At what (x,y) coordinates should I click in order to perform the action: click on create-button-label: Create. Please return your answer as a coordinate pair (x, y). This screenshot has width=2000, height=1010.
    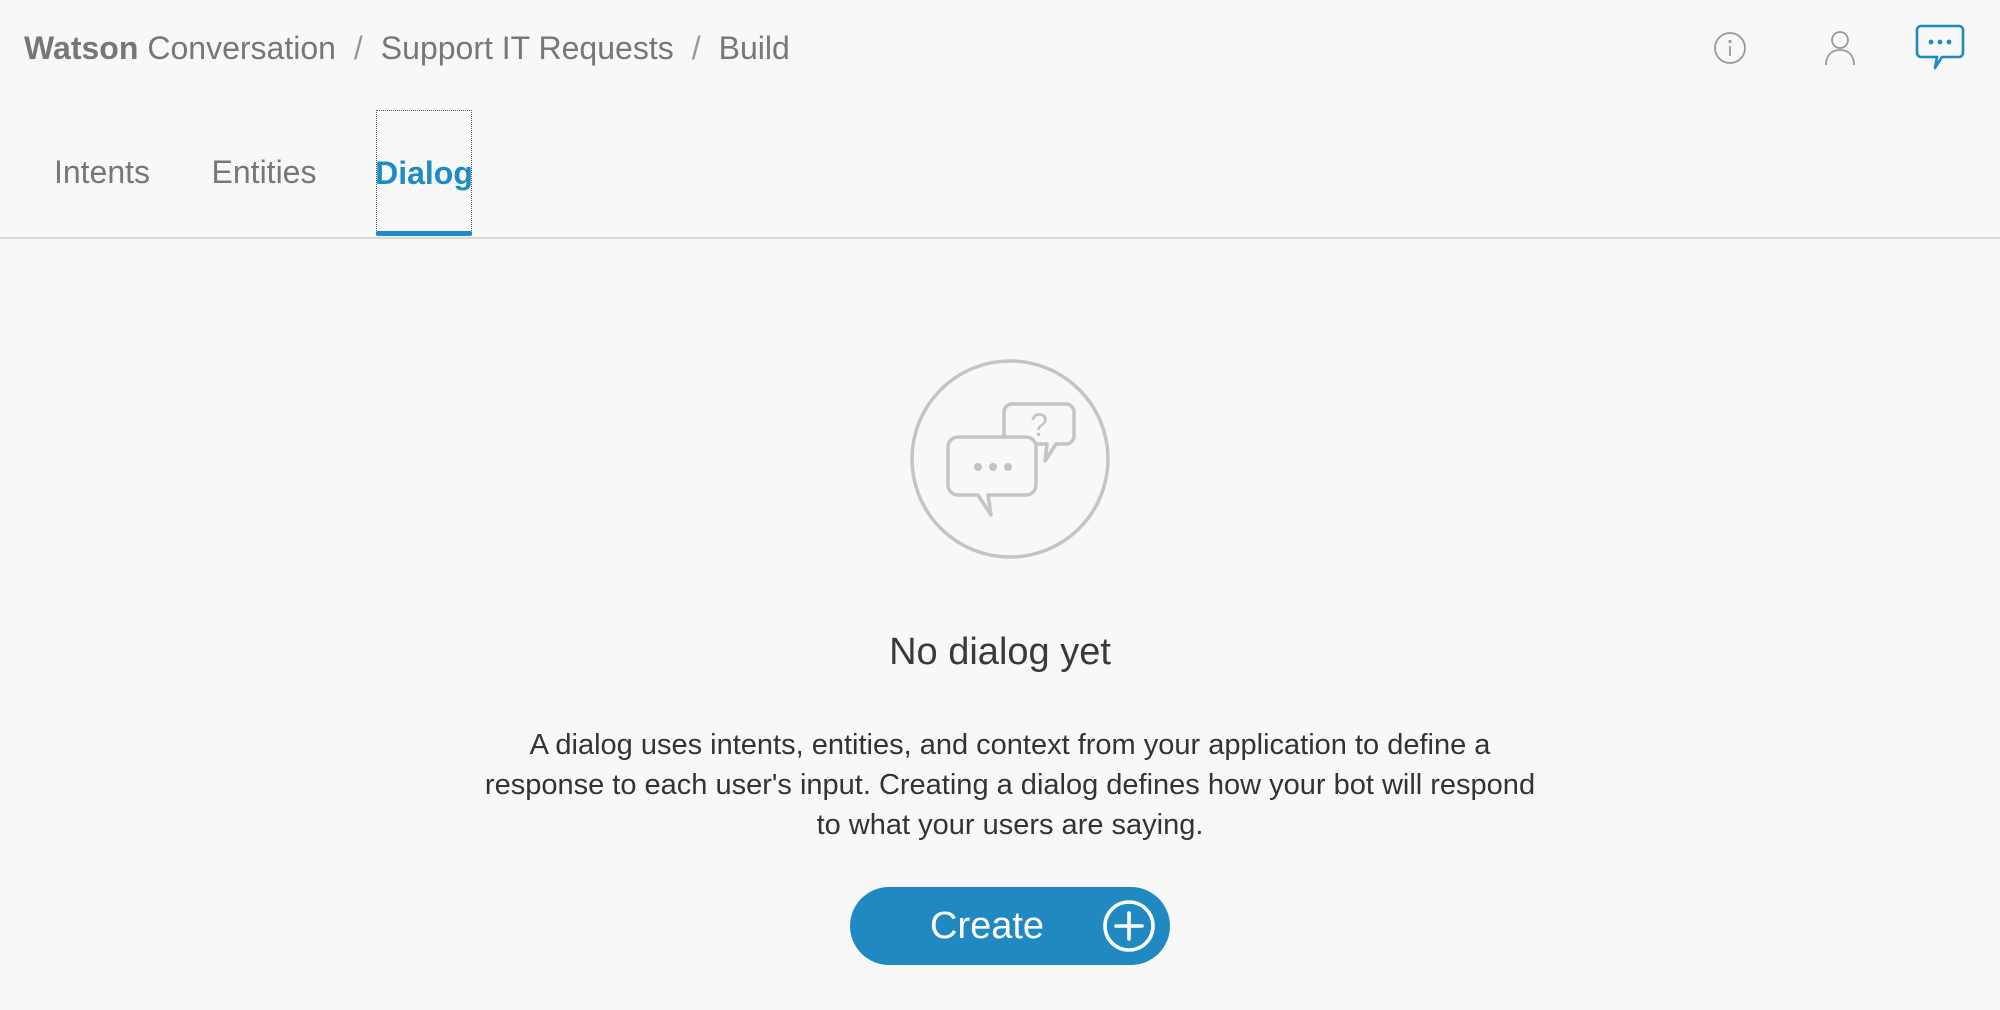
    Looking at the image, I should click on (987, 926).